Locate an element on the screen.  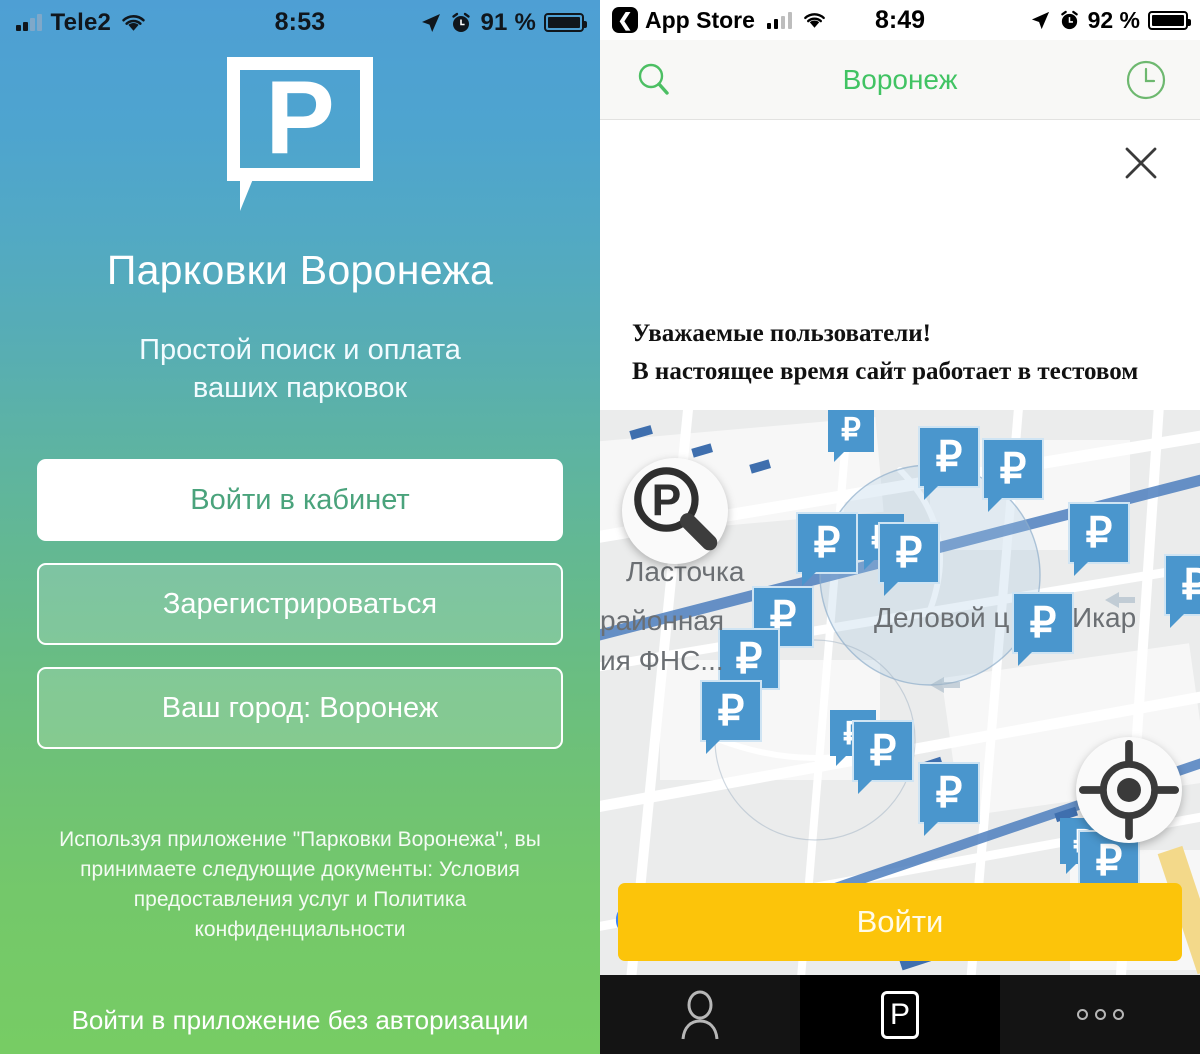
register-button: Зарегистрироваться is located at coordinates (300, 604).